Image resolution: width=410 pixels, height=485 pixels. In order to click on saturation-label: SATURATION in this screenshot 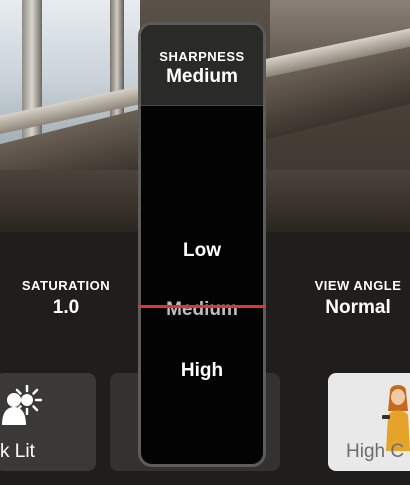, I will do `click(66, 285)`.